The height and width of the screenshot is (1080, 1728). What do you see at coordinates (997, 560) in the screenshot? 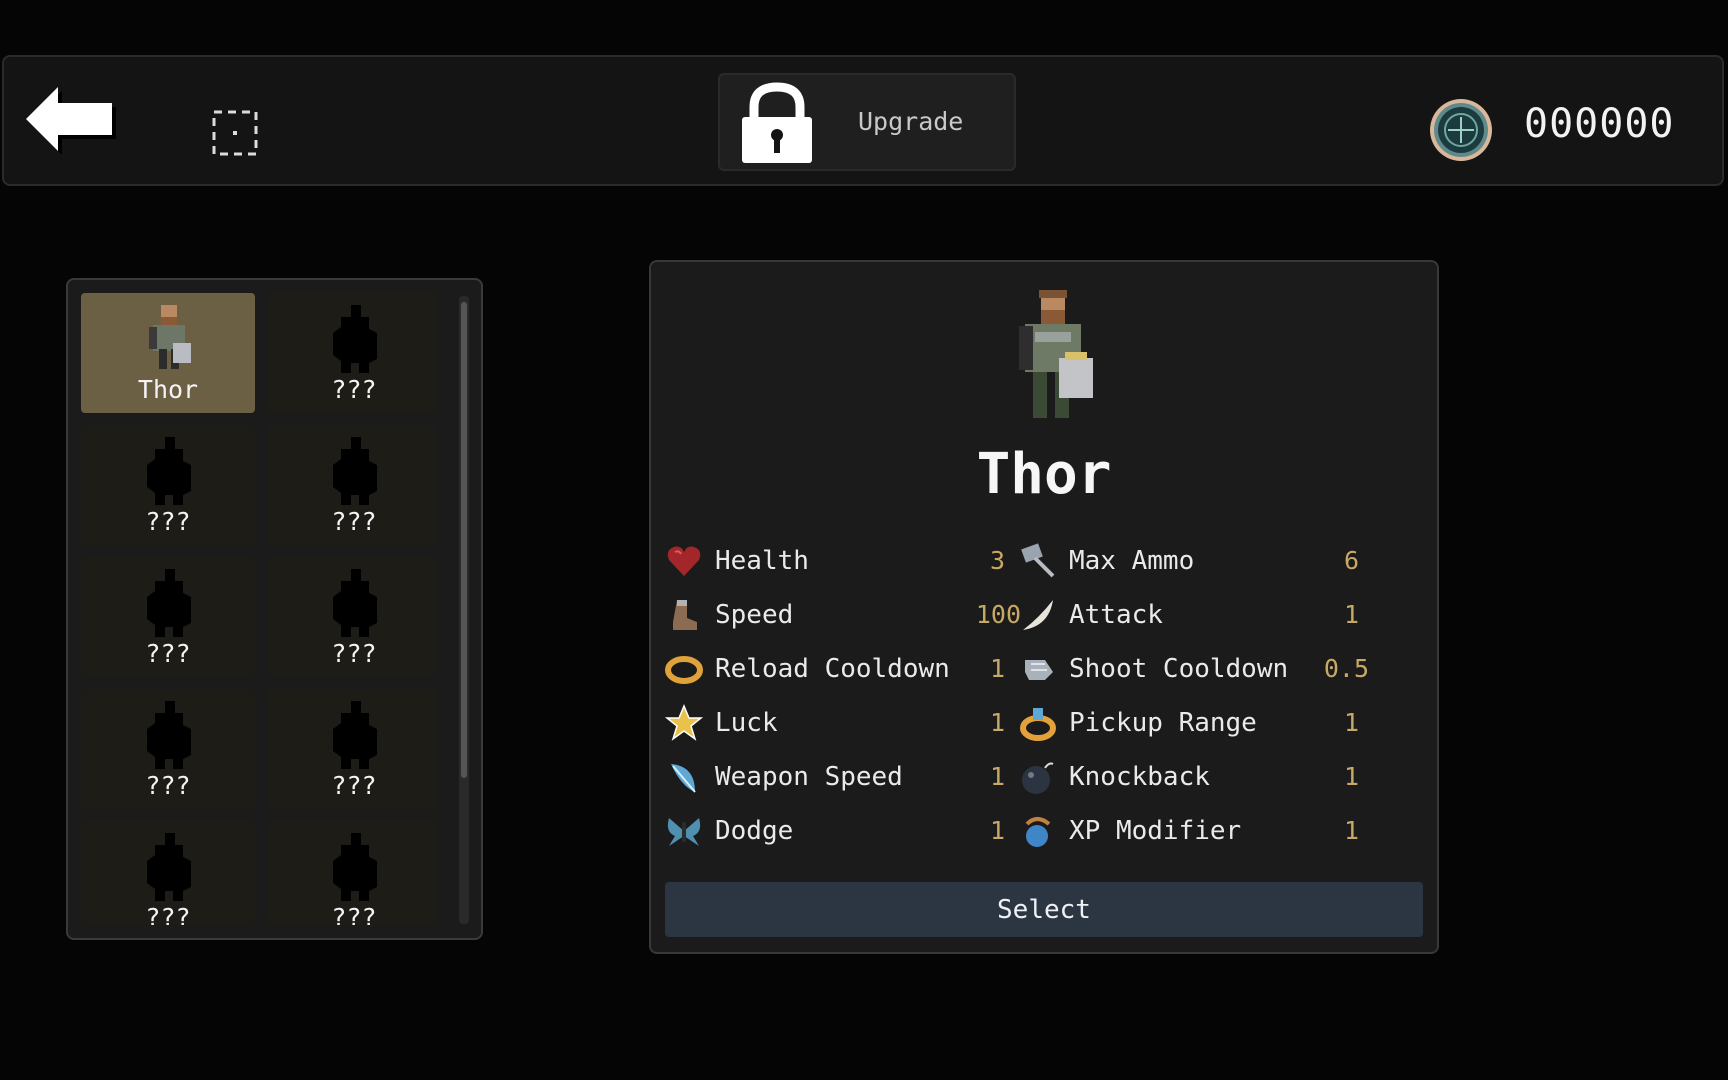
I see `stat-value: 3` at bounding box center [997, 560].